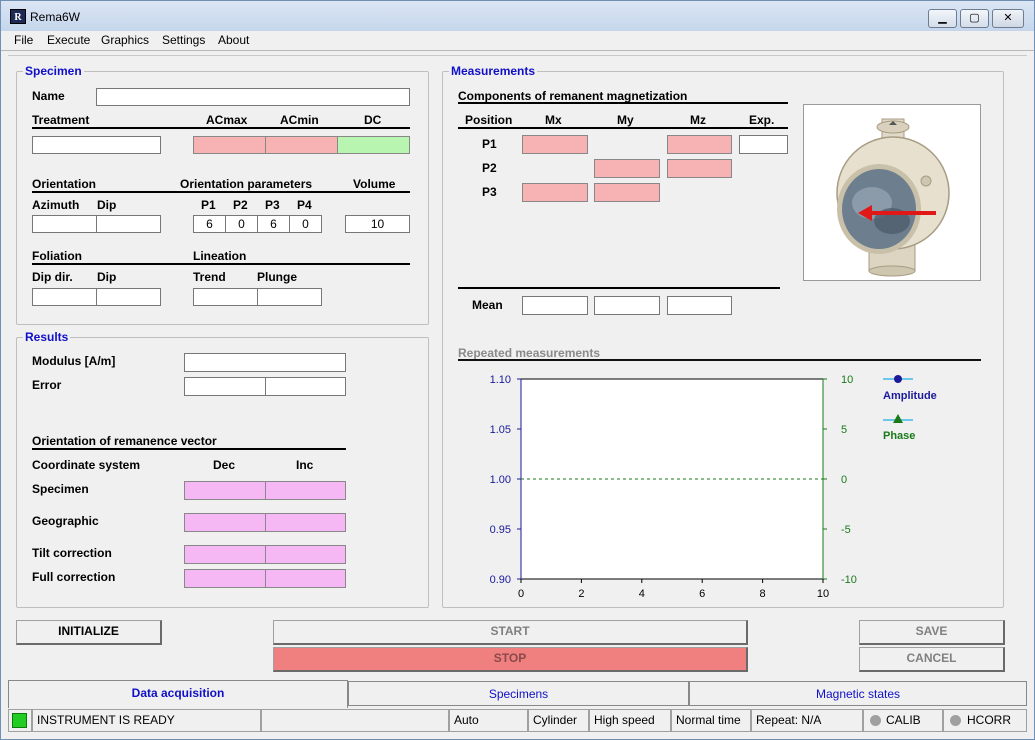 Image resolution: width=1035 pixels, height=740 pixels. I want to click on trend-input, so click(225, 297).